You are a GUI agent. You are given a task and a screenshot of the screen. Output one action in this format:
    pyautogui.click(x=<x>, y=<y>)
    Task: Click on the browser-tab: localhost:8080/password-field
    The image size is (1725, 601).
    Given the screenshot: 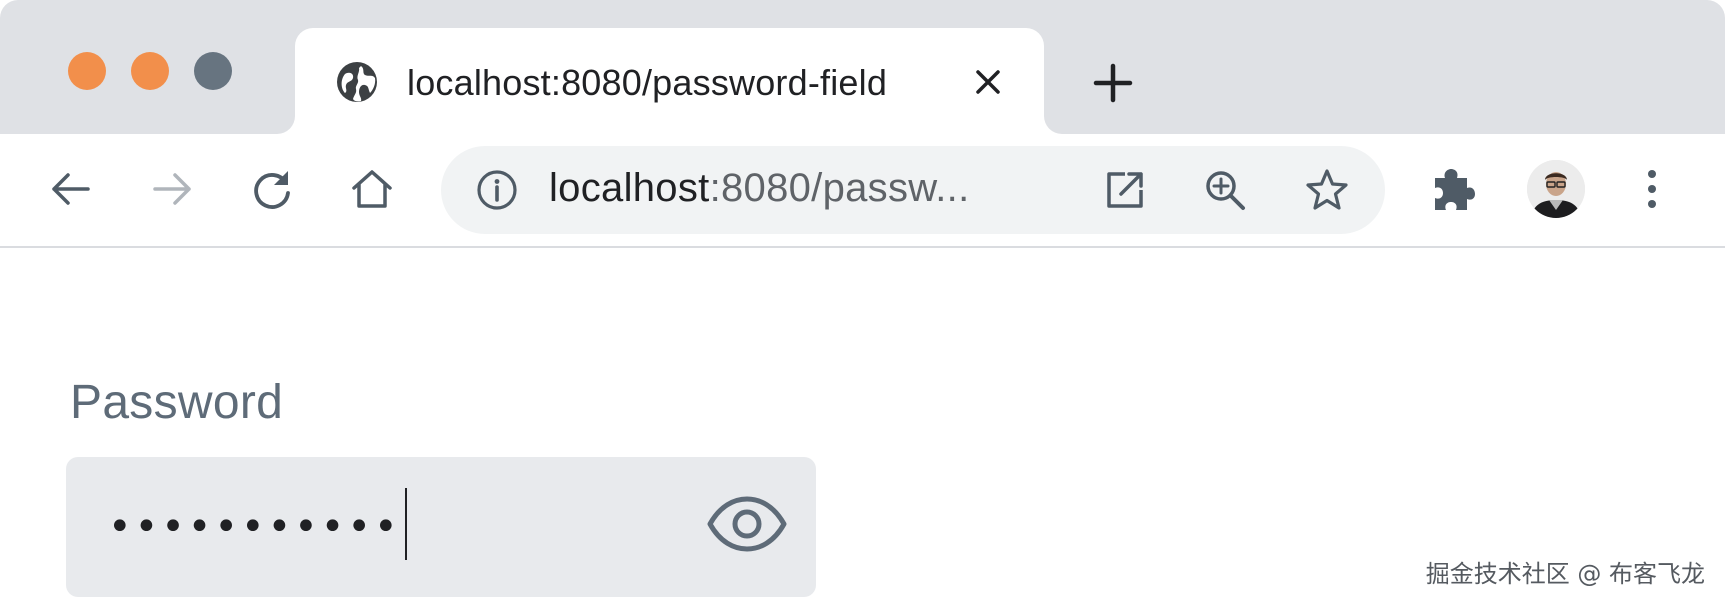 What is the action you would take?
    pyautogui.click(x=669, y=81)
    